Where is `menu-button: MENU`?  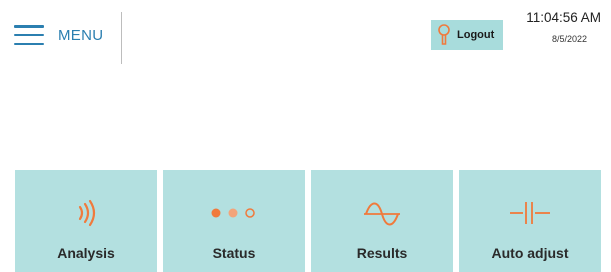
menu-button: MENU is located at coordinates (58, 35).